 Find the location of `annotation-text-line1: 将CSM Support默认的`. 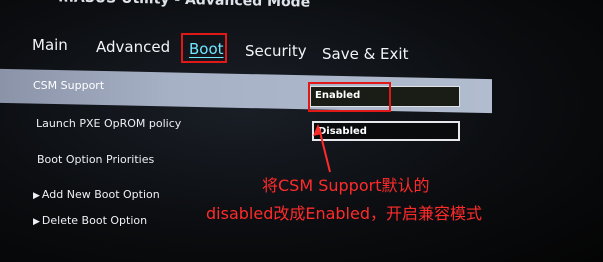

annotation-text-line1: 将CSM Support默认的 is located at coordinates (346, 185).